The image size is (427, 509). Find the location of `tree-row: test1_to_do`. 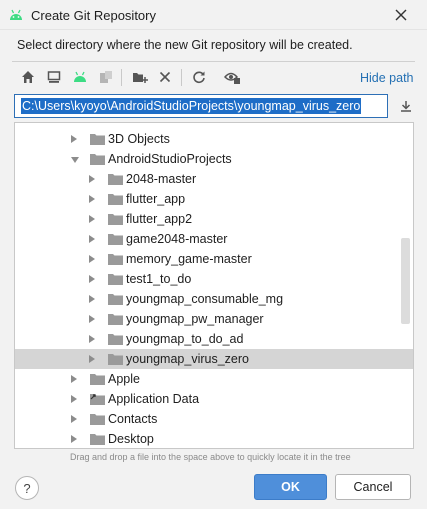

tree-row: test1_to_do is located at coordinates (214, 279).